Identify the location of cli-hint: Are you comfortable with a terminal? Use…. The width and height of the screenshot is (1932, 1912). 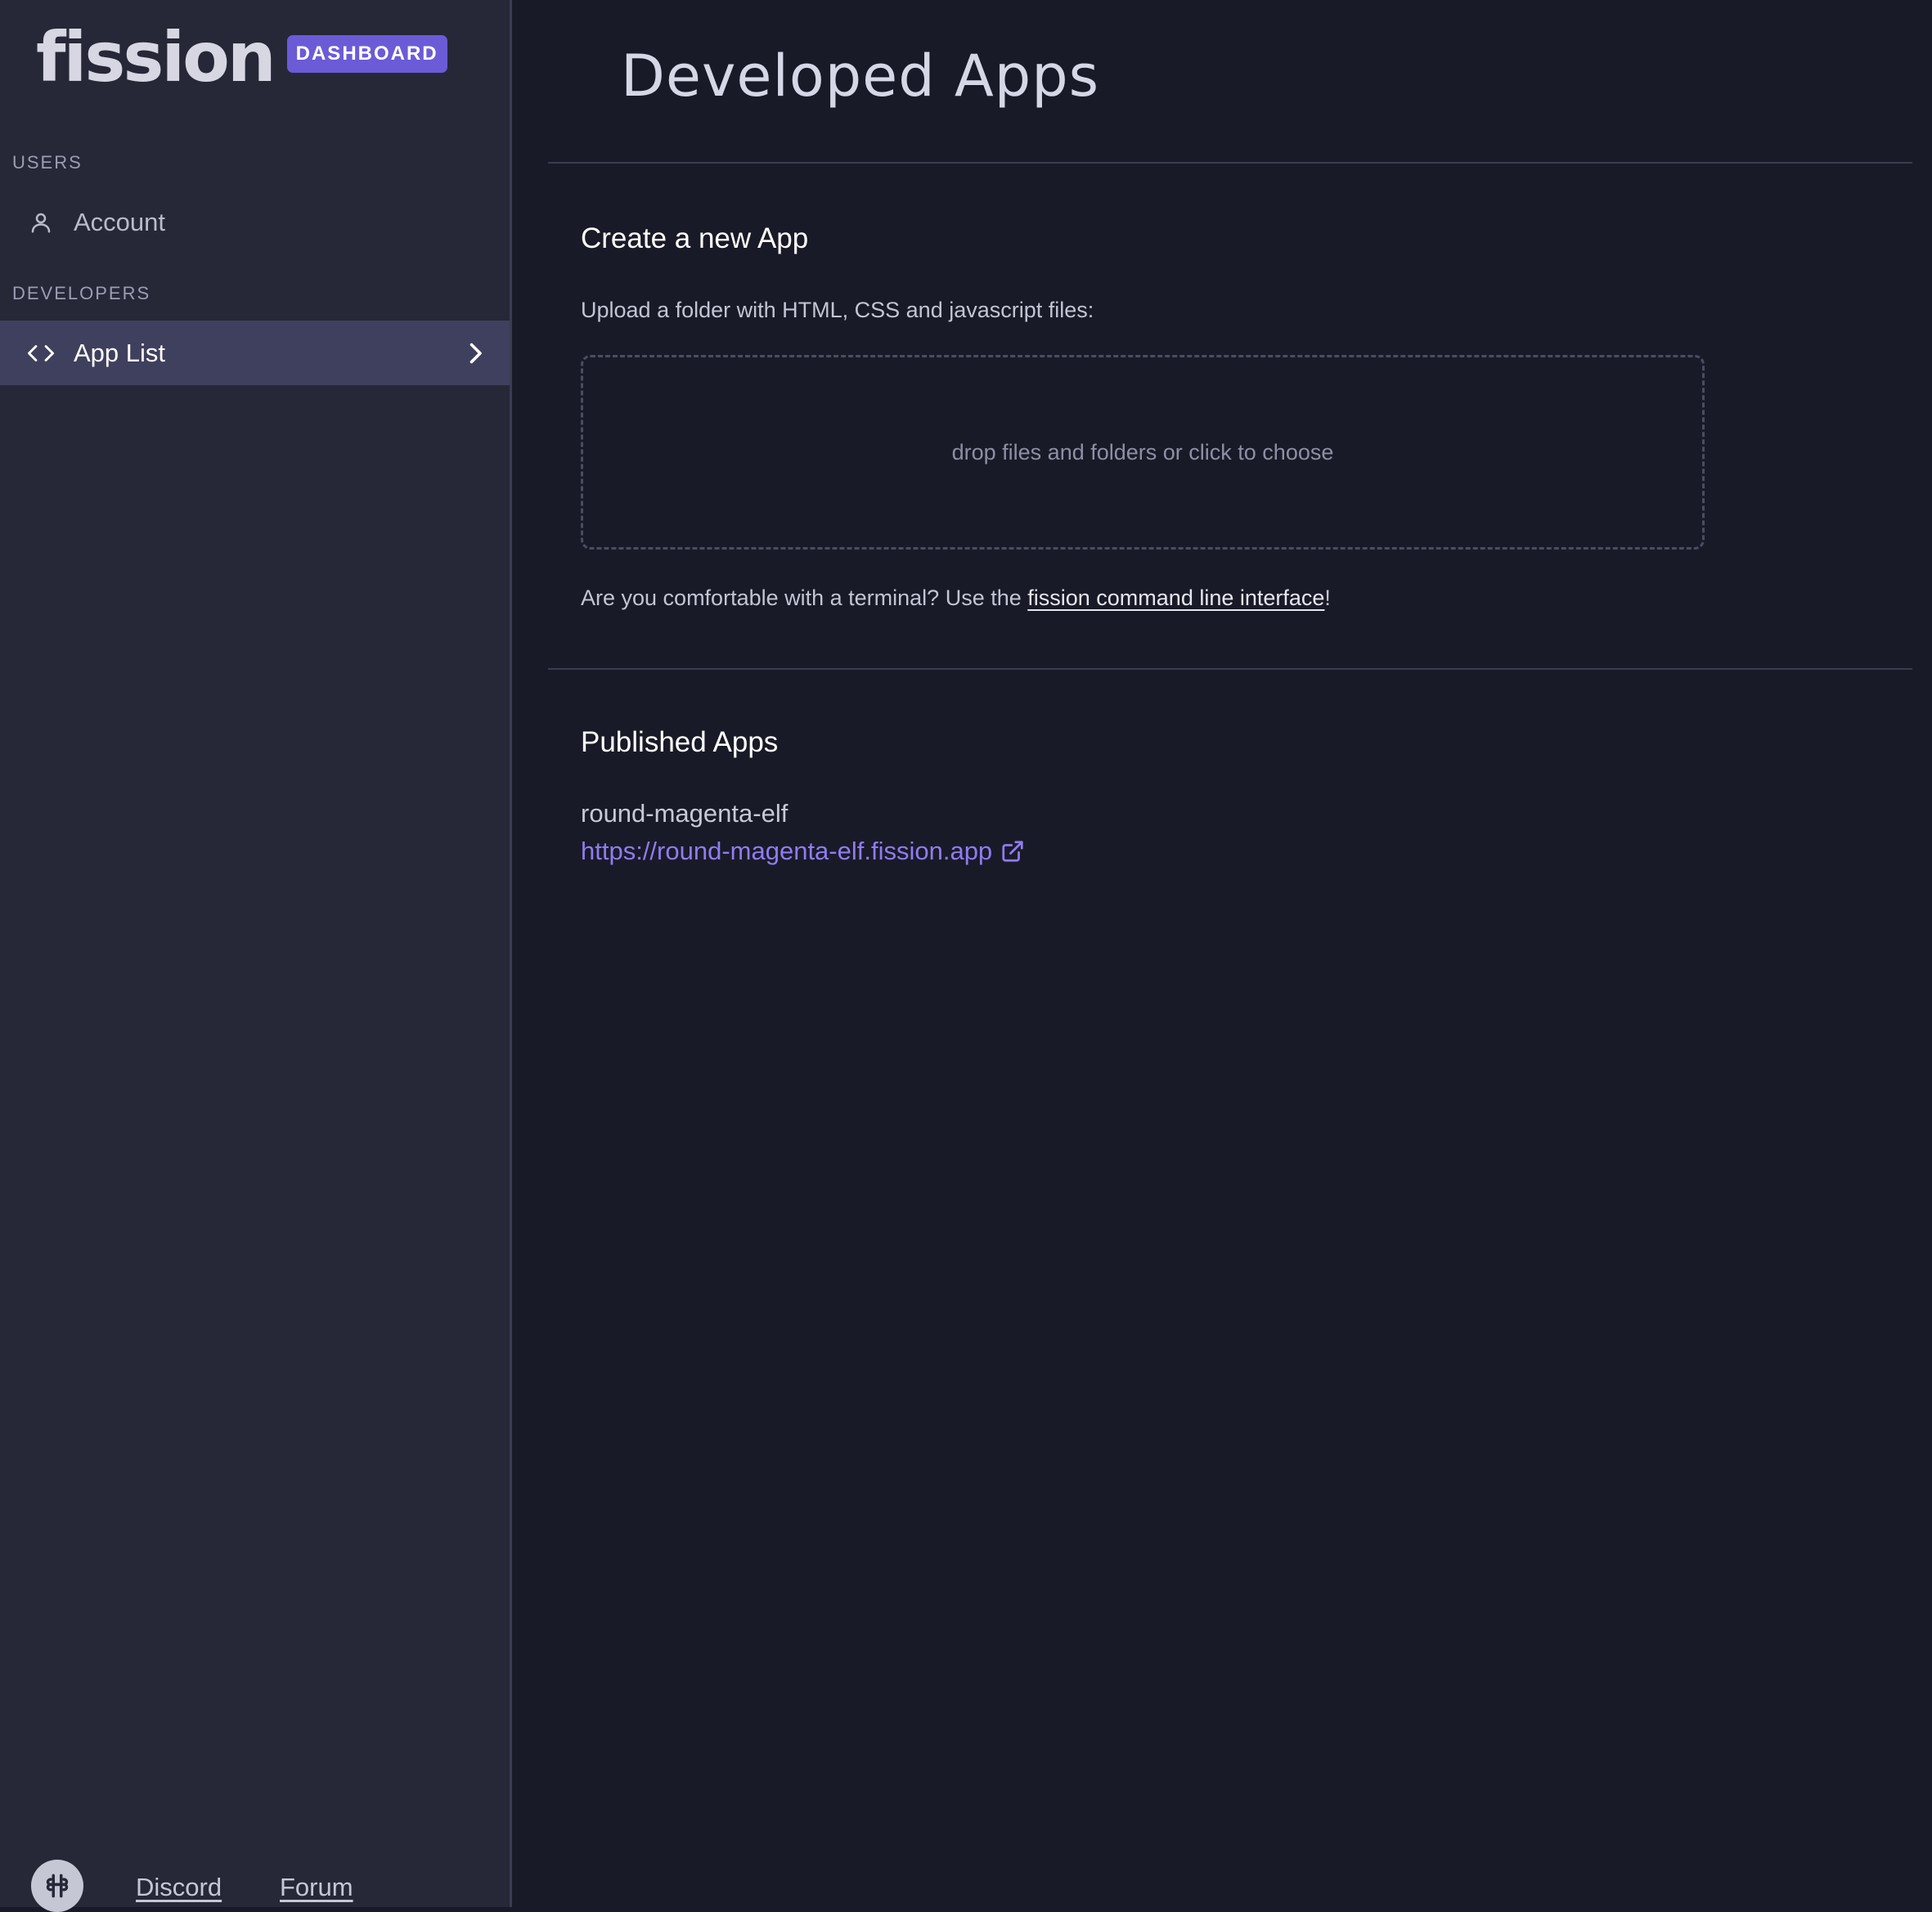
(956, 598).